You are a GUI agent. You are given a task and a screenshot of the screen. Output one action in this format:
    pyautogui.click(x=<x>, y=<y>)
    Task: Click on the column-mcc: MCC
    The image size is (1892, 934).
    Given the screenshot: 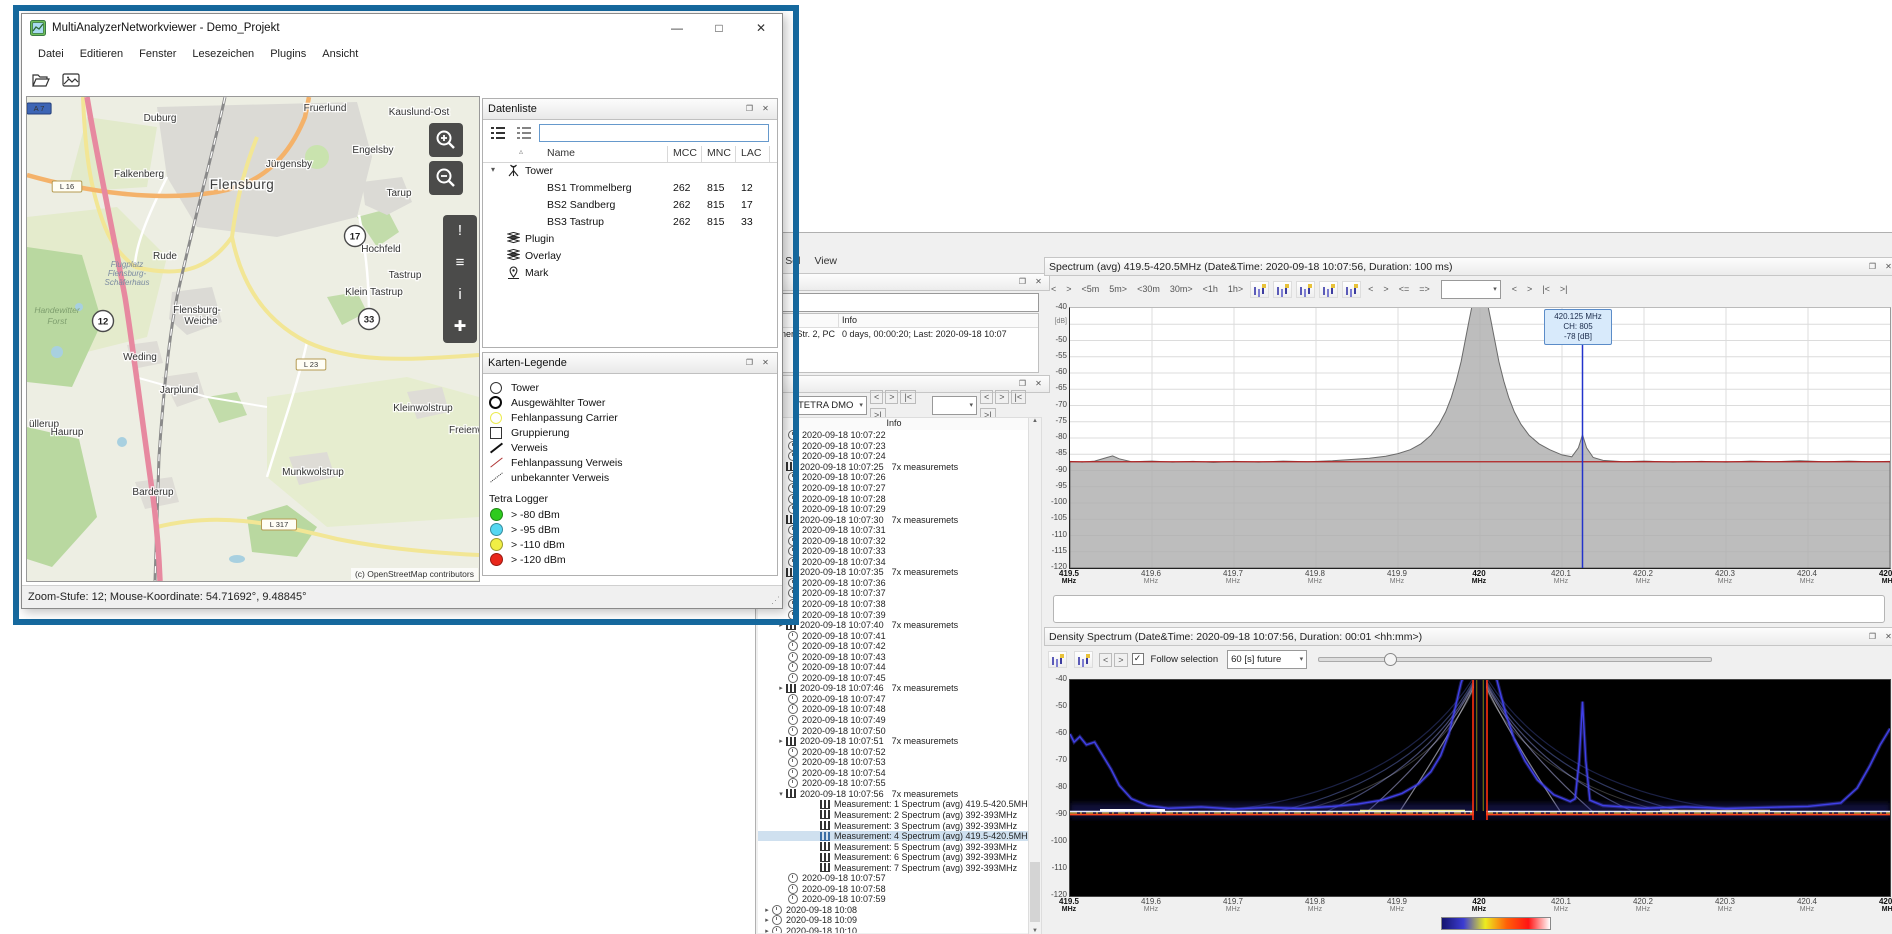 What is the action you would take?
    pyautogui.click(x=685, y=153)
    